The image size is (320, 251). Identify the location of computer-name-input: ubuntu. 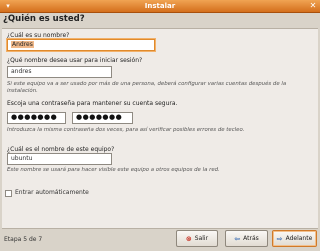
(59, 159).